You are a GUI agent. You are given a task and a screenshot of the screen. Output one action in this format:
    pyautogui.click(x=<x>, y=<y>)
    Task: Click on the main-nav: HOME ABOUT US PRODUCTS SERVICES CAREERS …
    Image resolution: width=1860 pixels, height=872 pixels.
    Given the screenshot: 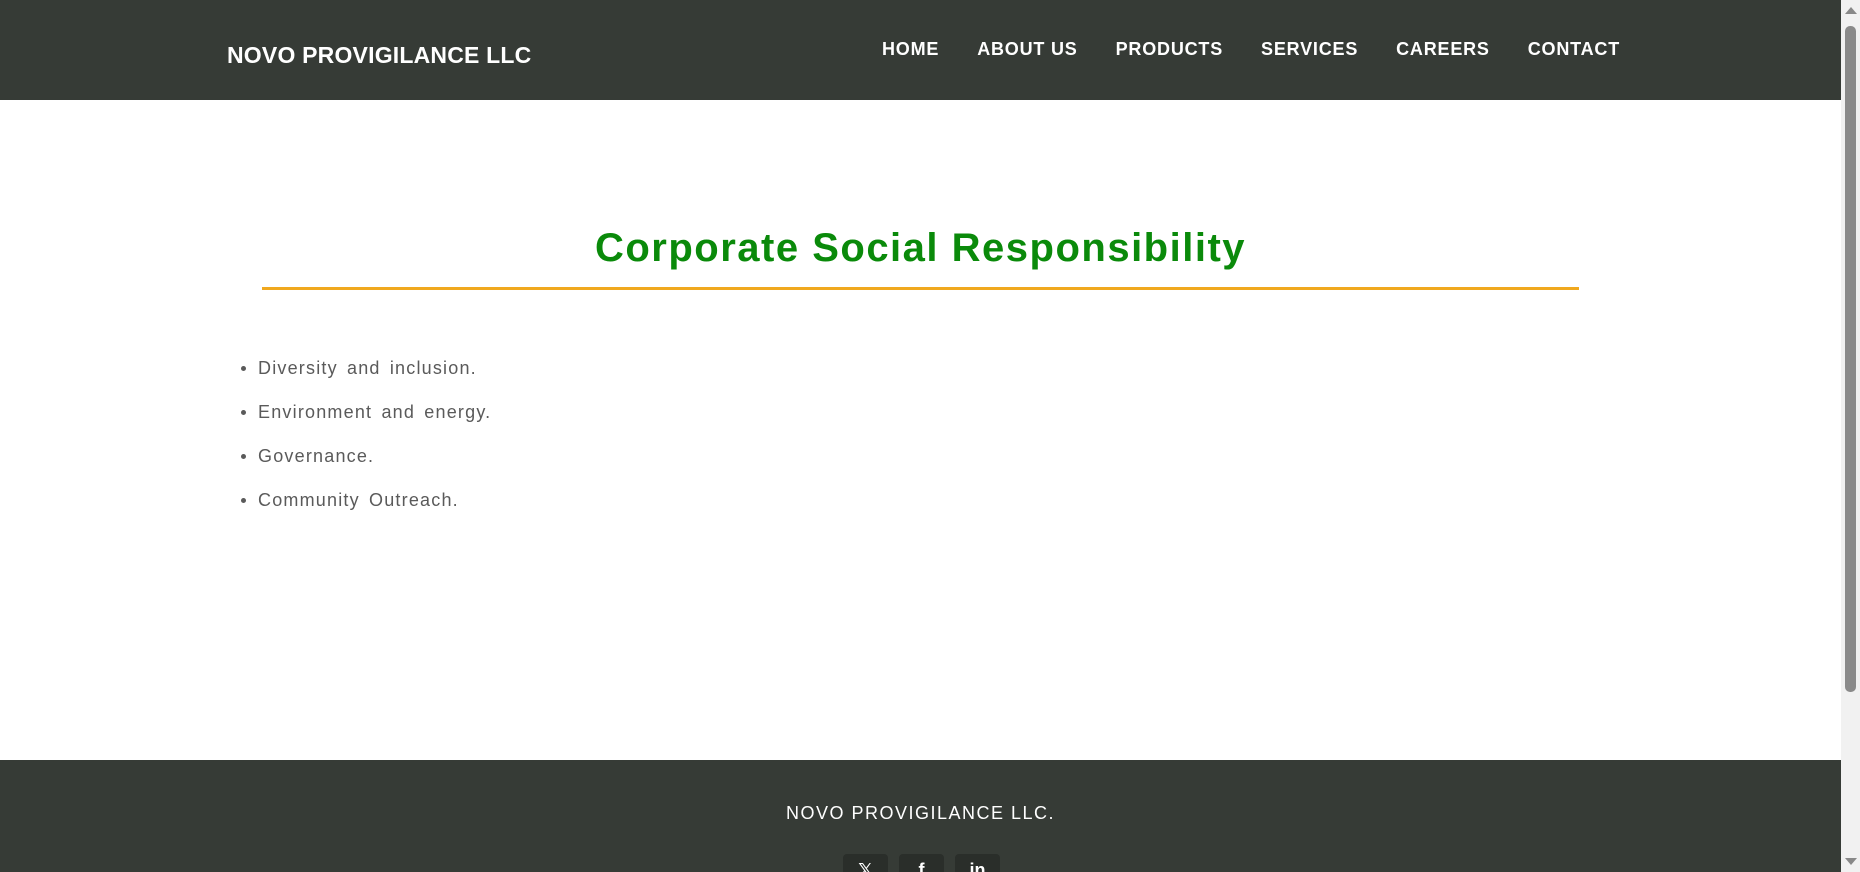 What is the action you would take?
    pyautogui.click(x=1251, y=49)
    